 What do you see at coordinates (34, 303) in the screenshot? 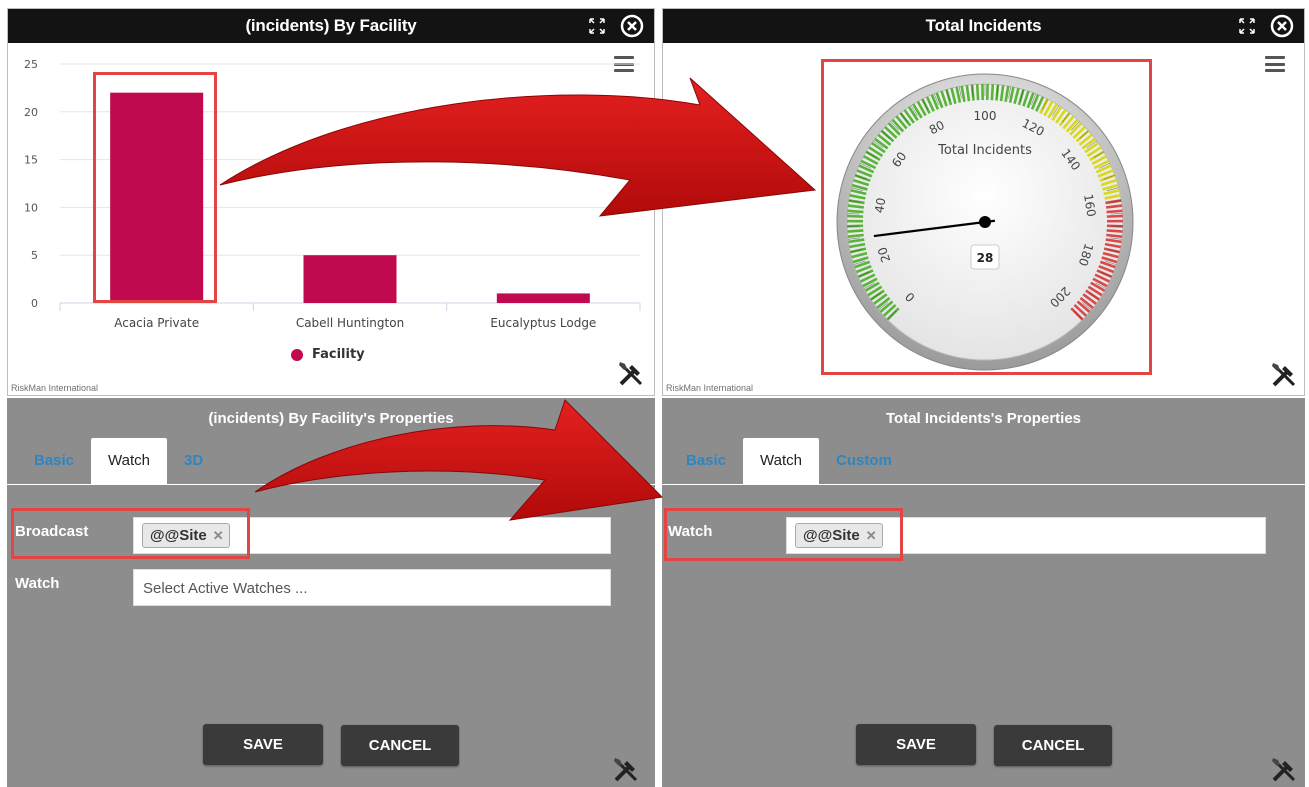
I see `y-tick-label: 0` at bounding box center [34, 303].